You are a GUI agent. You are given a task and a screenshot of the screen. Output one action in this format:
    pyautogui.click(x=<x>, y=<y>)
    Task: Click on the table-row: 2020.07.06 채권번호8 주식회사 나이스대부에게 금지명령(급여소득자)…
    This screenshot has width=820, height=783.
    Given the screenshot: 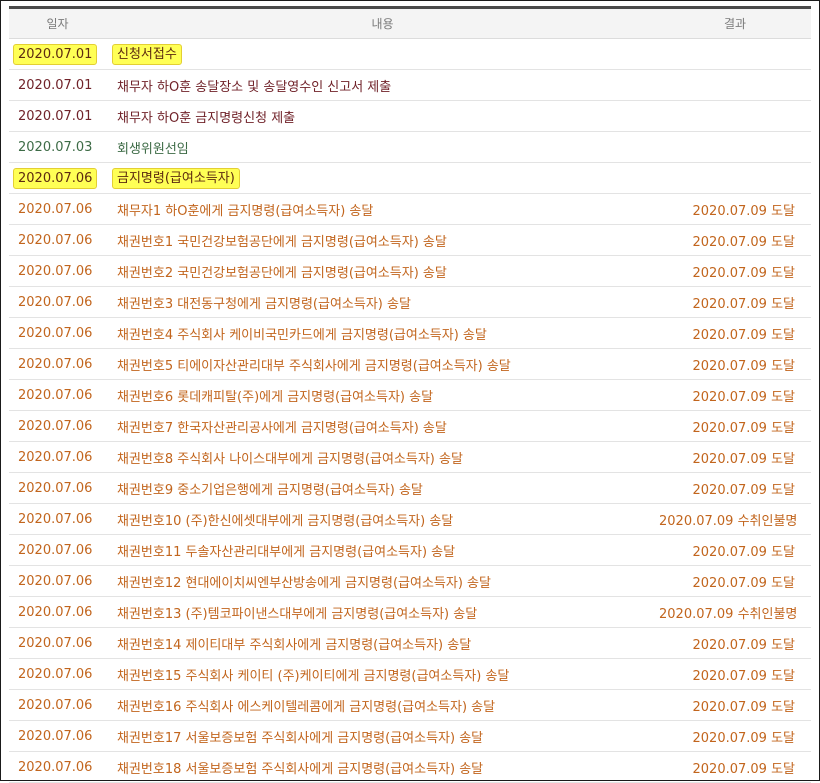 What is the action you would take?
    pyautogui.click(x=410, y=457)
    